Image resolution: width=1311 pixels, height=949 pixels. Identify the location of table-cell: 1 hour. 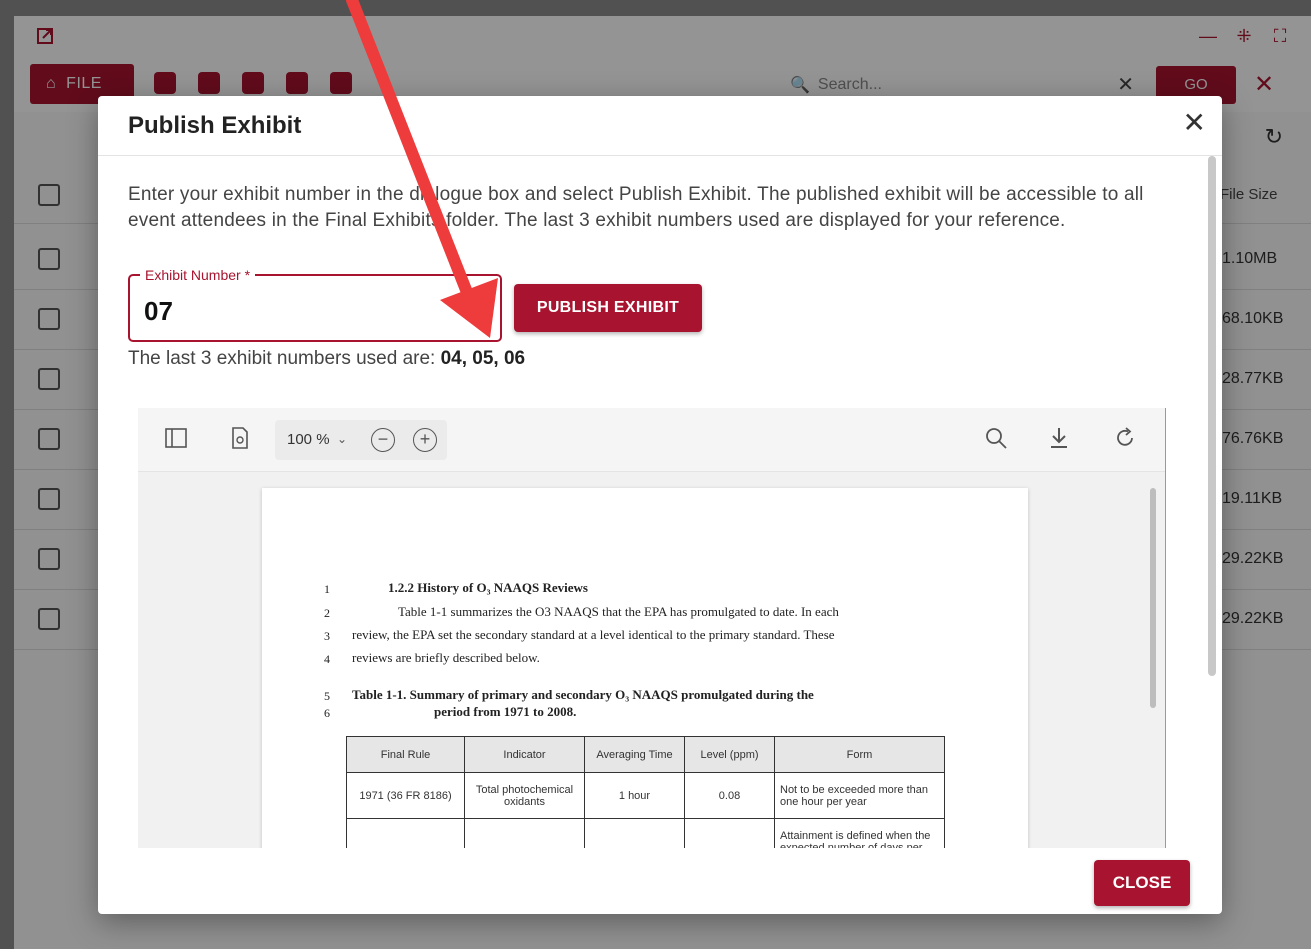
(634, 795).